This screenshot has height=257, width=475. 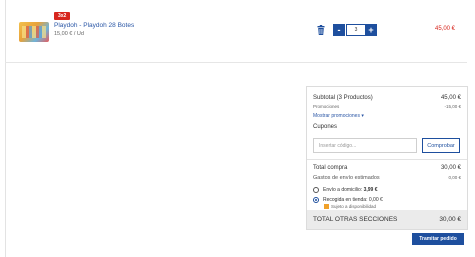 I want to click on promotions-row: Promociones -15,00 €, so click(x=387, y=106).